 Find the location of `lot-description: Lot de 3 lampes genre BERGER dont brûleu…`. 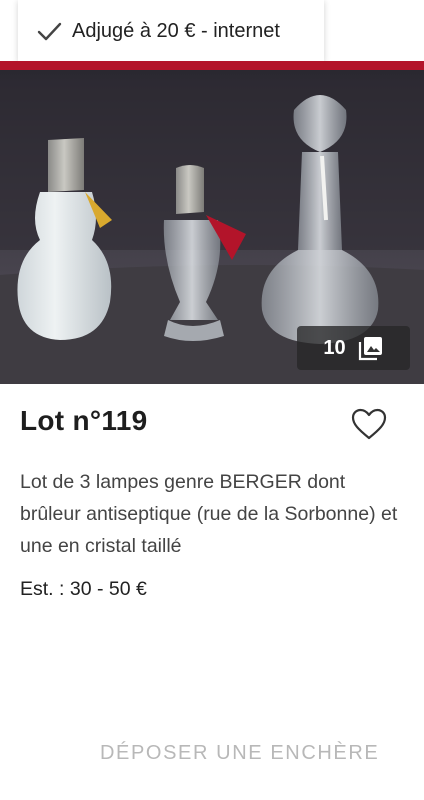

lot-description: Lot de 3 lampes genre BERGER dont brûleu… is located at coordinates (209, 514).